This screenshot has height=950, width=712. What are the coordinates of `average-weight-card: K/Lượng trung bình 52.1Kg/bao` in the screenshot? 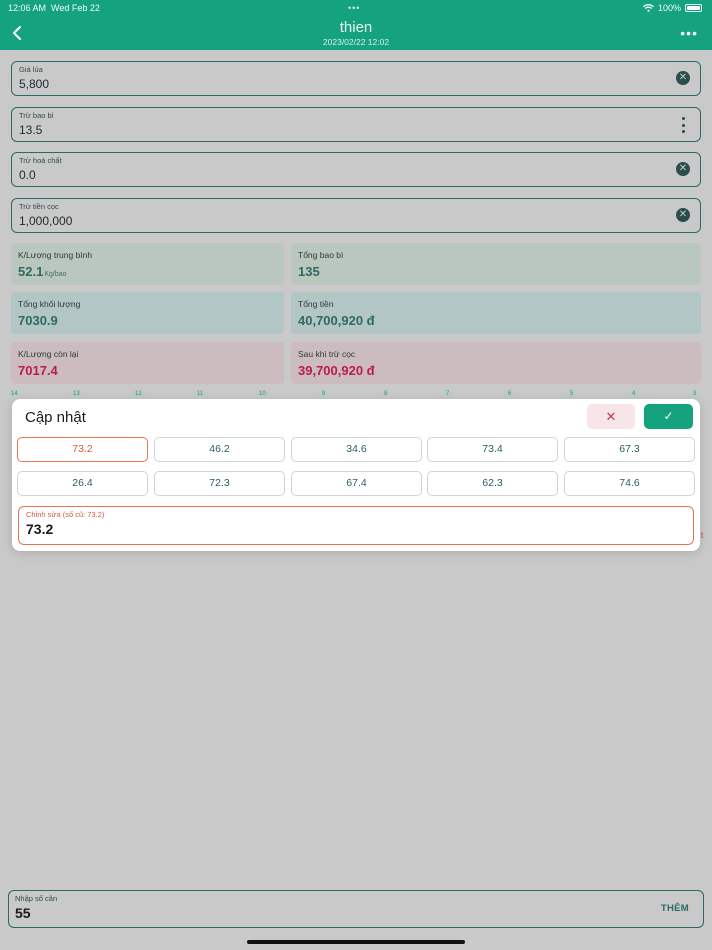 It's located at (147, 264).